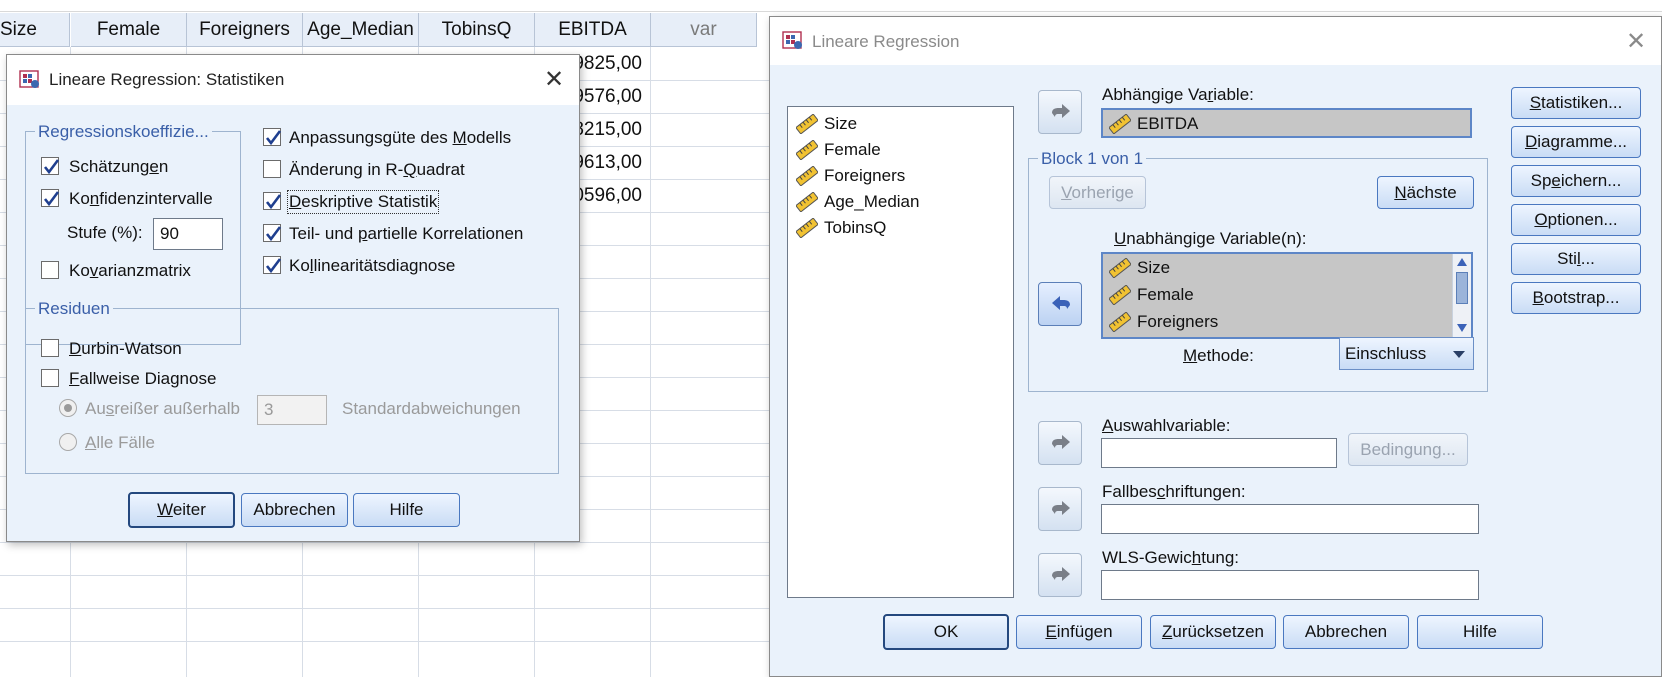  I want to click on column-header-label: Age_Median, so click(360, 29).